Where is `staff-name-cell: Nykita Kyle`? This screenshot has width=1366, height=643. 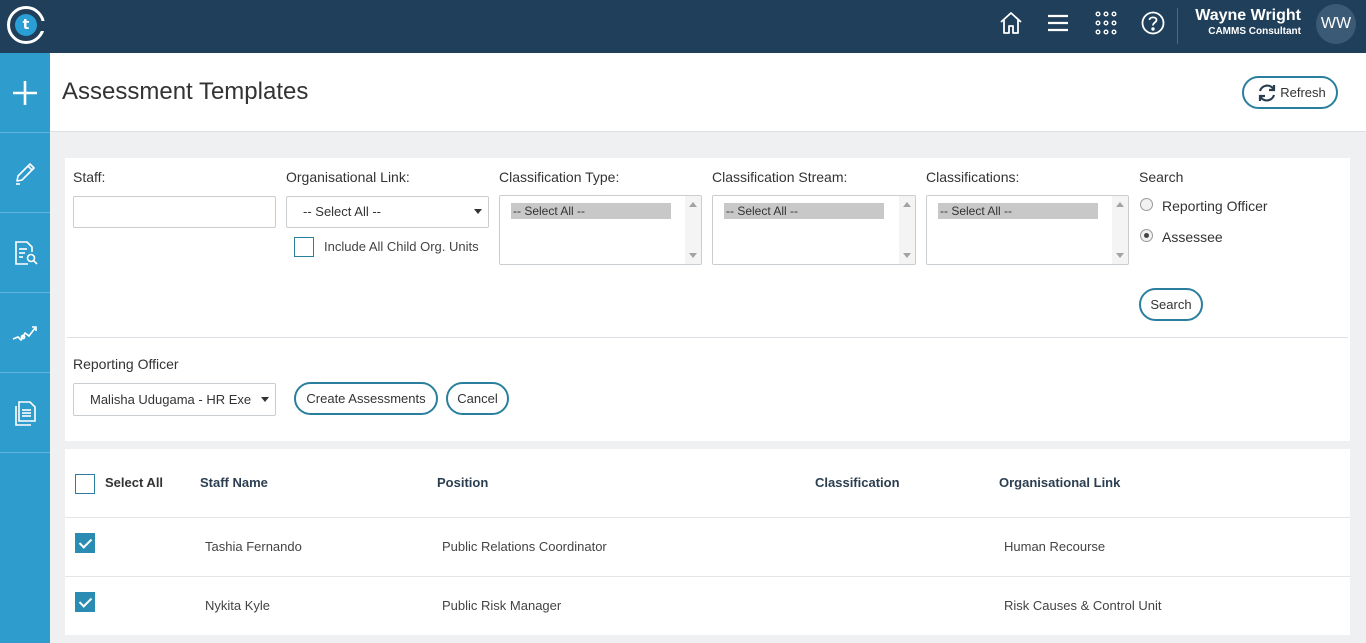
staff-name-cell: Nykita Kyle is located at coordinates (238, 605).